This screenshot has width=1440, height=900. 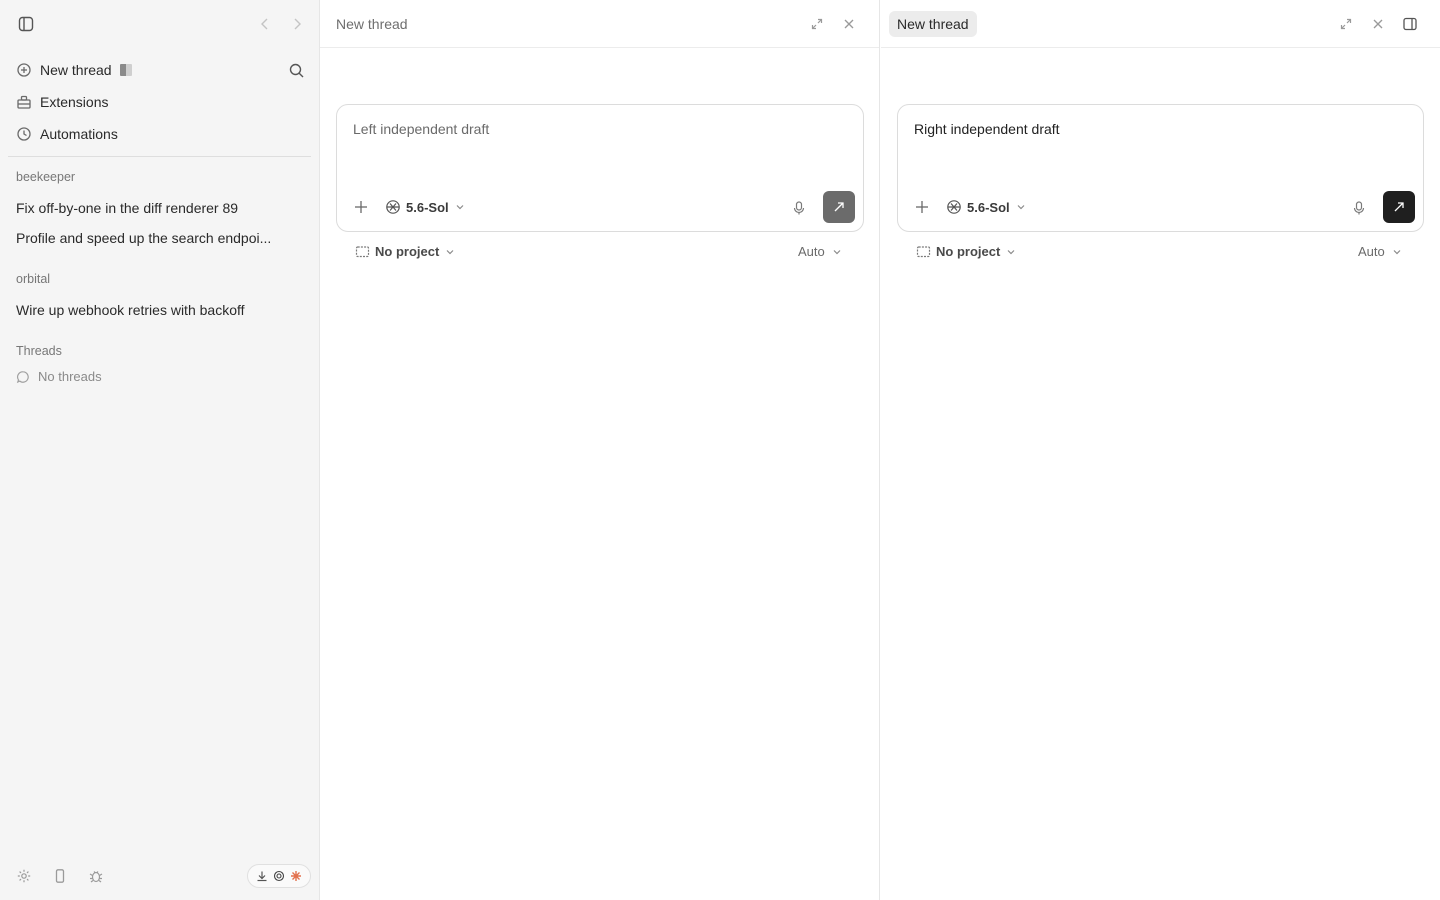 What do you see at coordinates (265, 24) in the screenshot?
I see `chevron-left-icon` at bounding box center [265, 24].